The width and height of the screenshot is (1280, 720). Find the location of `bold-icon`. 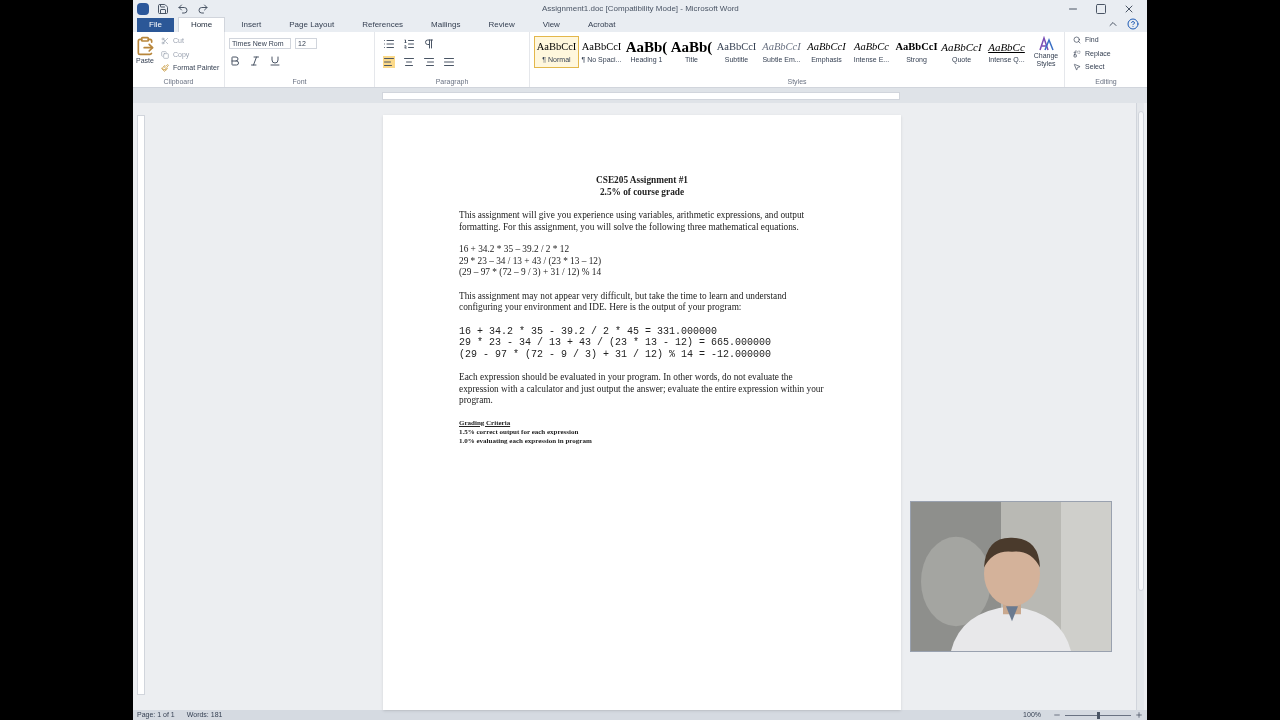

bold-icon is located at coordinates (235, 61).